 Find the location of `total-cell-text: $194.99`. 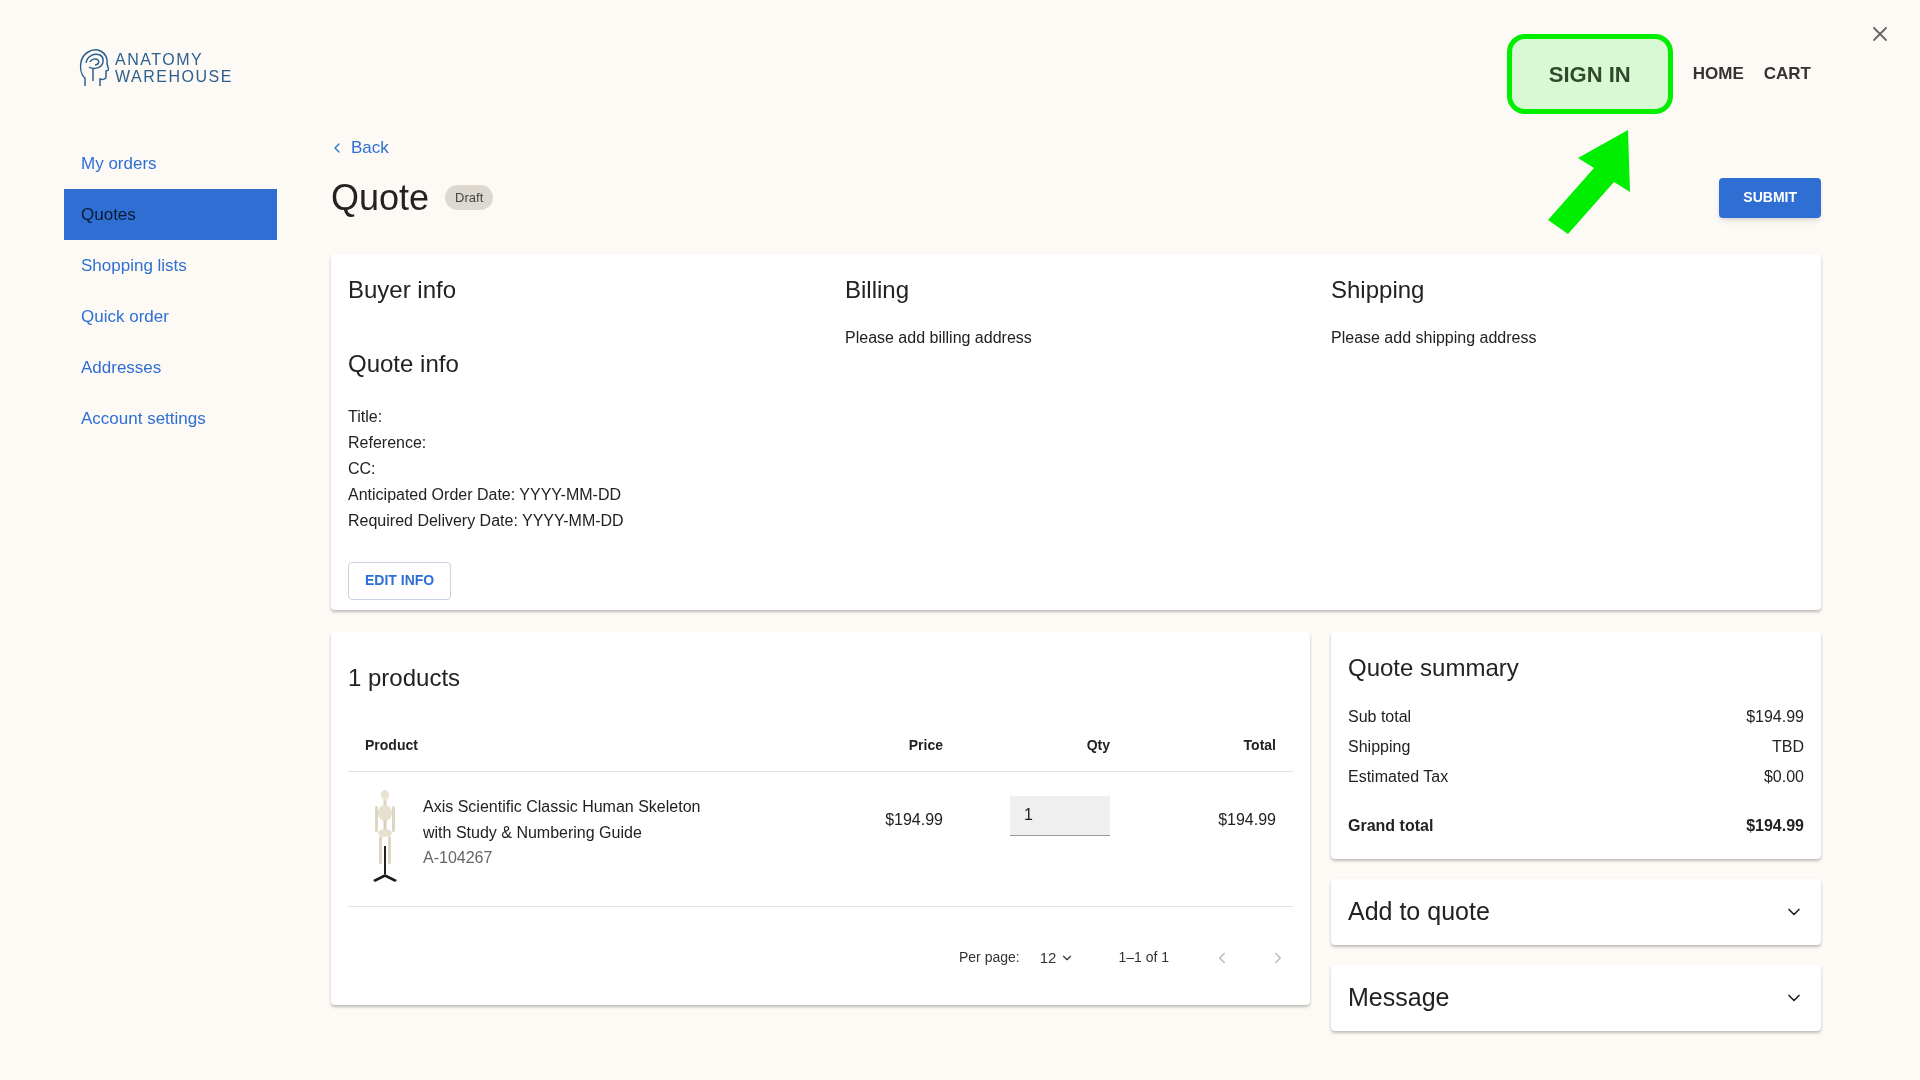

total-cell-text: $194.99 is located at coordinates (1247, 819).